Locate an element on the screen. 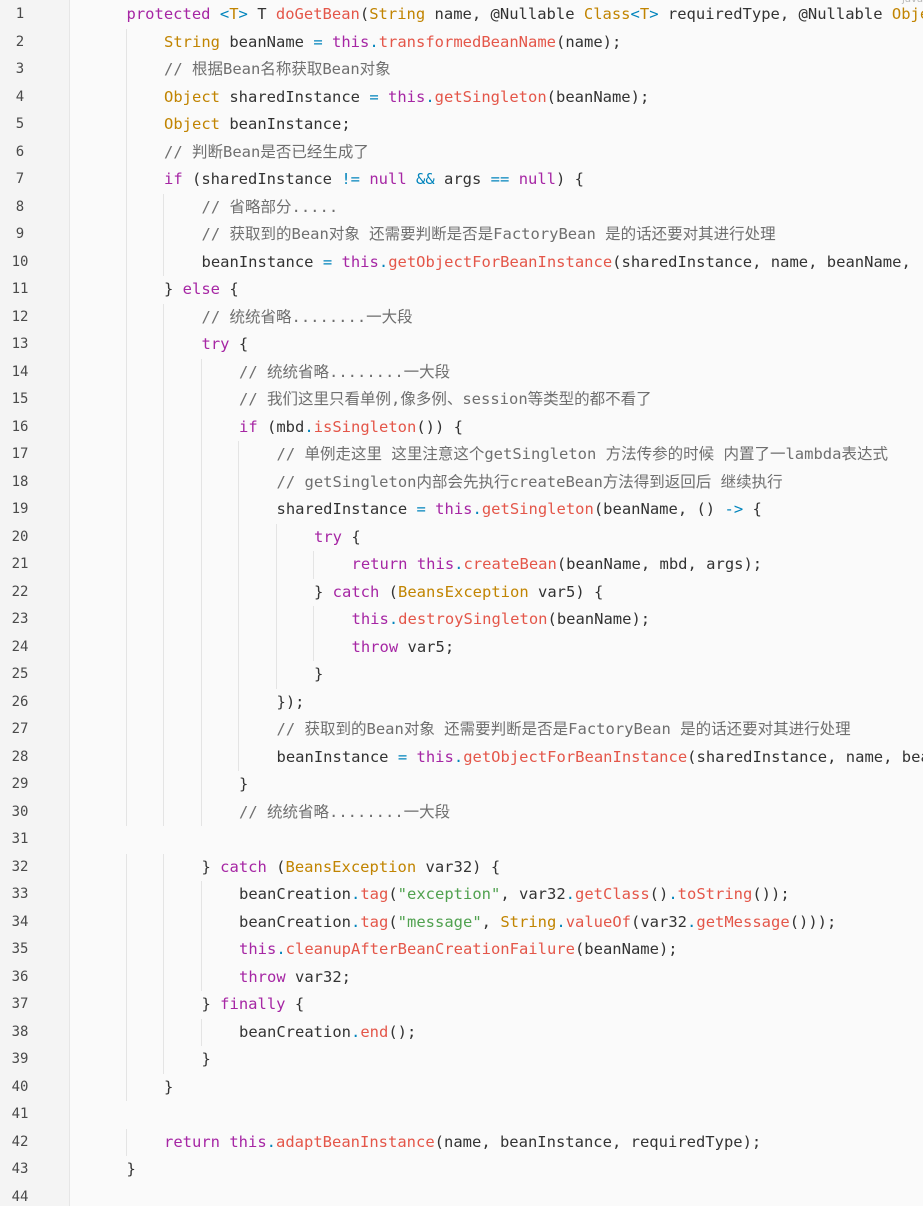 The height and width of the screenshot is (1206, 923). code-line: 40} is located at coordinates (461, 1087).